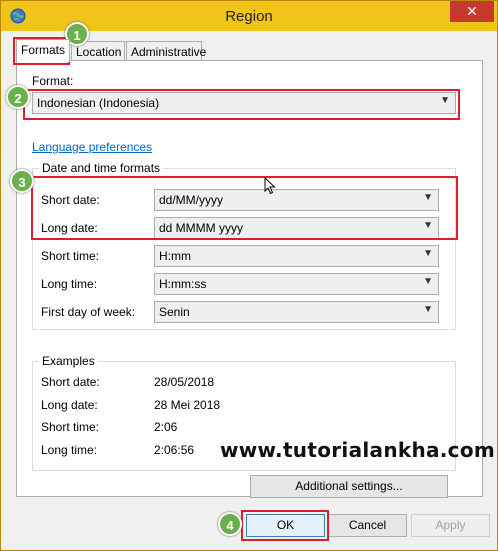 The image size is (498, 551). Describe the element at coordinates (70, 382) in the screenshot. I see `example-short-date-label: Short date:` at that location.